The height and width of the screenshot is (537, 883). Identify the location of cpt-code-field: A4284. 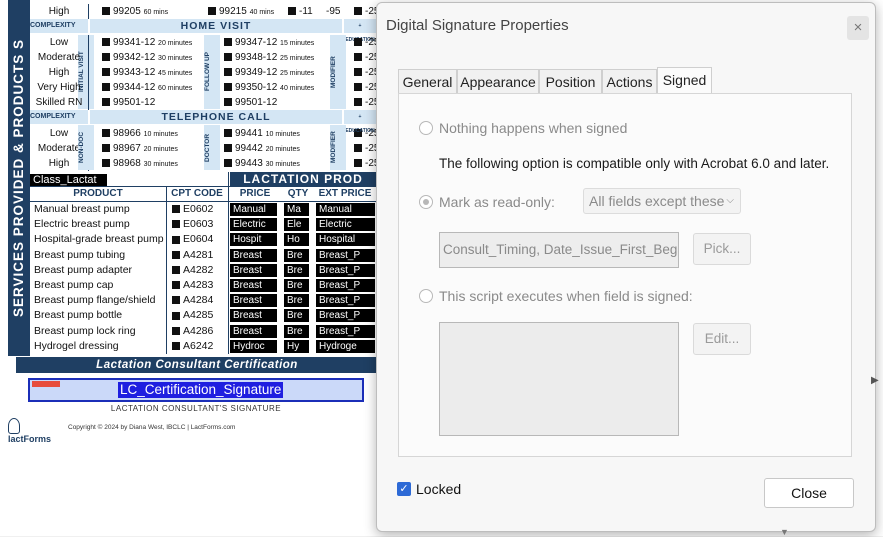
(201, 300).